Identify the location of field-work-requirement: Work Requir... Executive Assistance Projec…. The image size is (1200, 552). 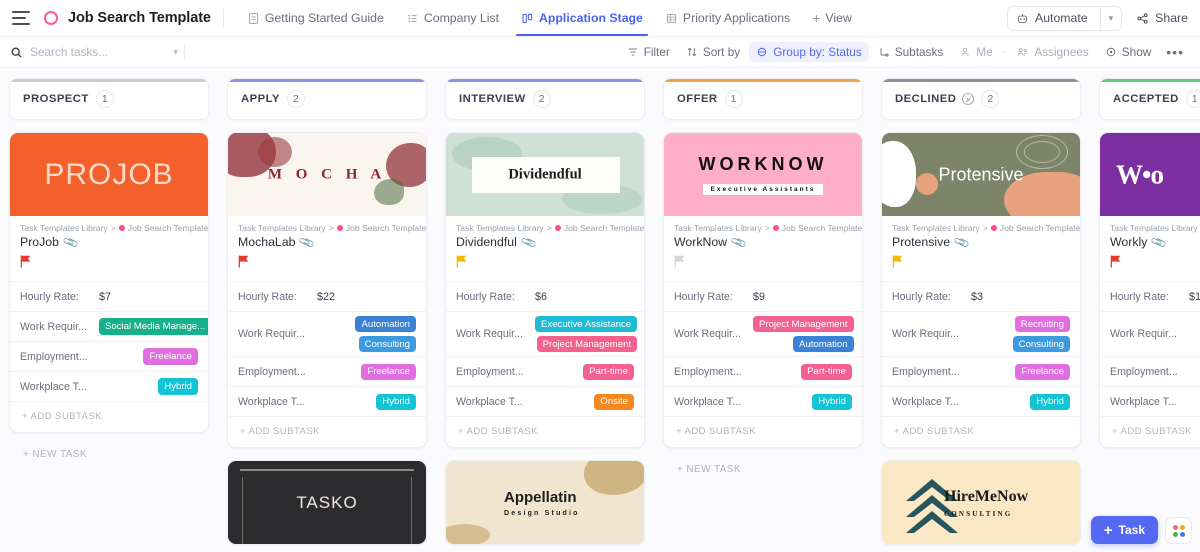
(545, 333).